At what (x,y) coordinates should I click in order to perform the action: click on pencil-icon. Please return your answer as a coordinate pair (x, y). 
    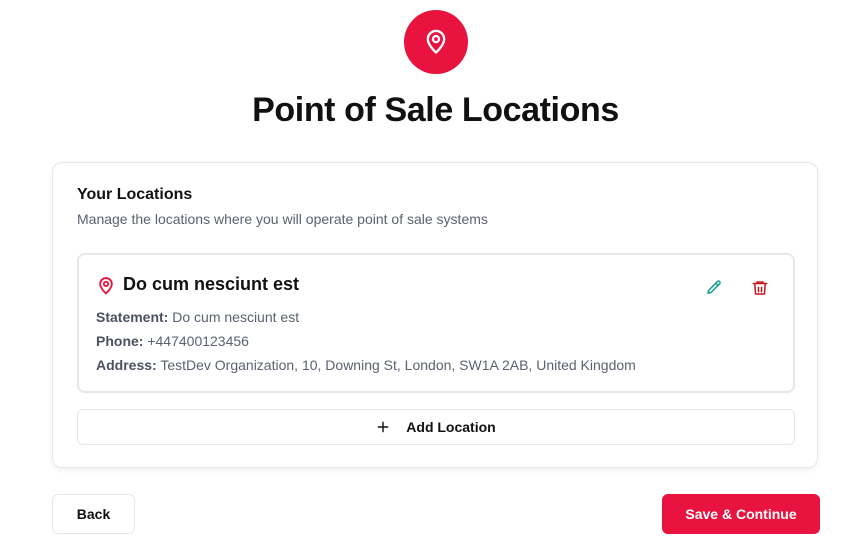
    Looking at the image, I should click on (714, 287).